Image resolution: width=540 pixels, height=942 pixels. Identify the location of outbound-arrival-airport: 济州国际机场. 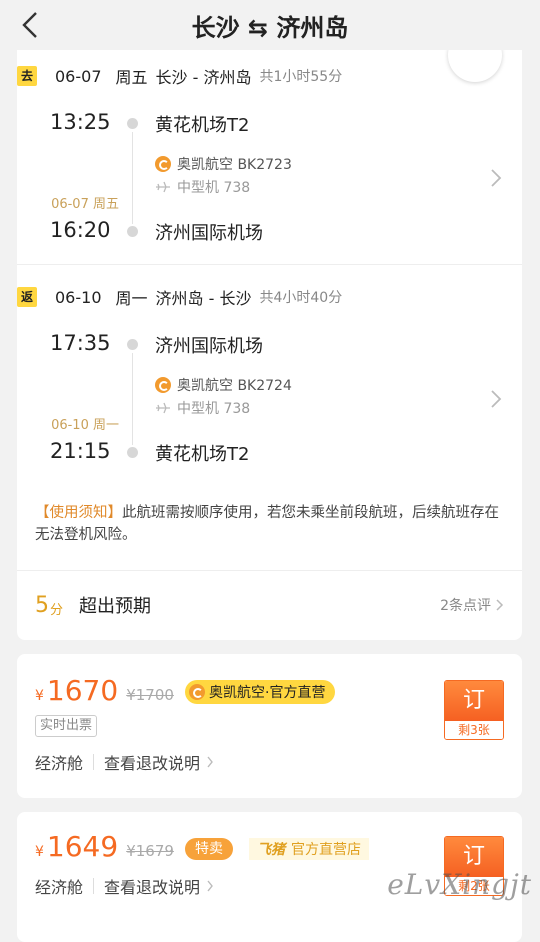
(209, 233).